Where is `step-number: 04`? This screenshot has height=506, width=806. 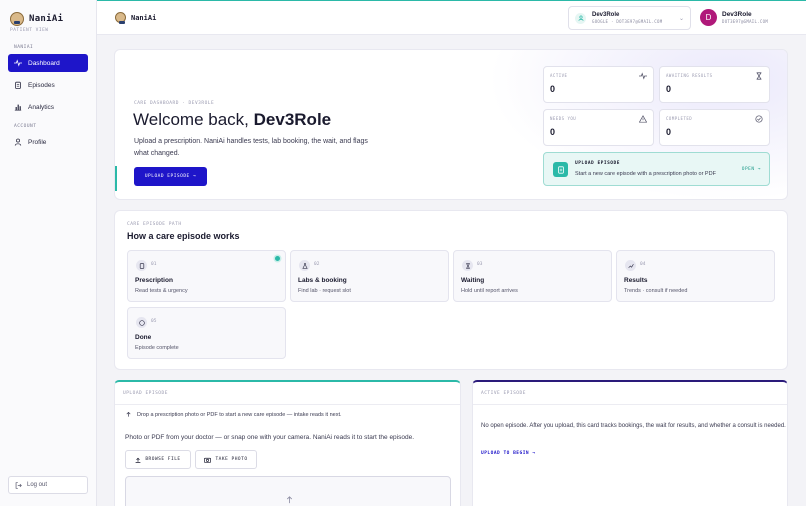 step-number: 04 is located at coordinates (643, 264).